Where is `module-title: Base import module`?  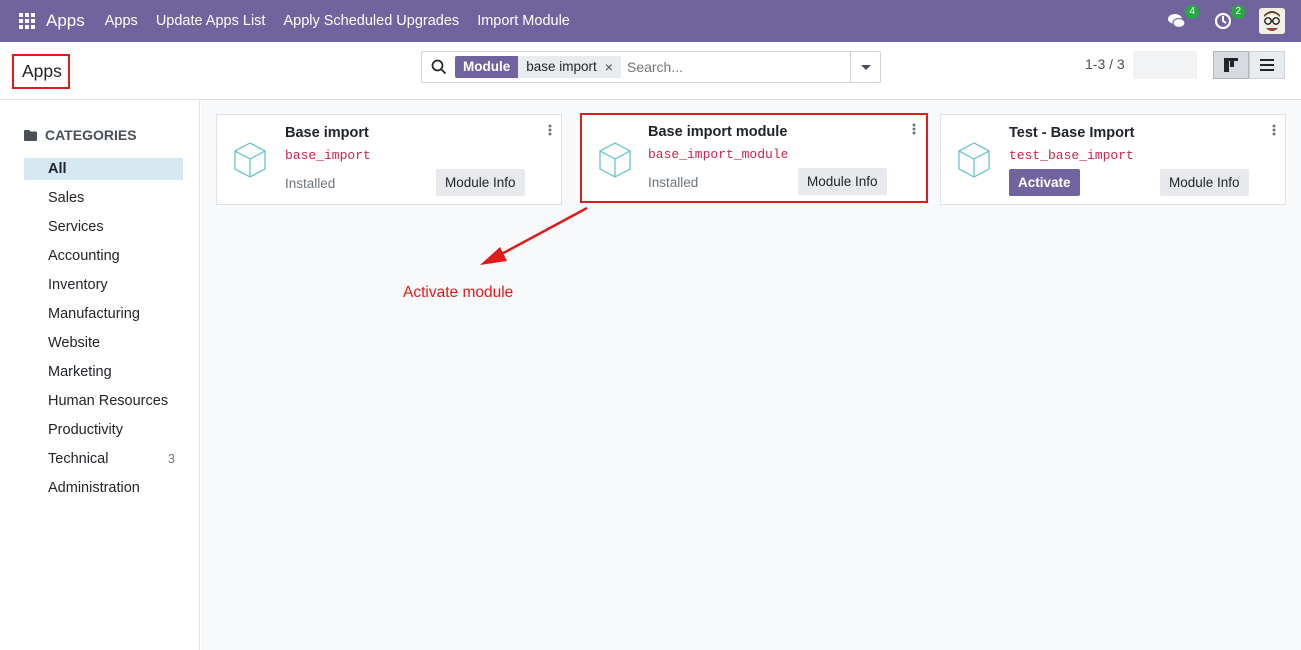
module-title: Base import module is located at coordinates (718, 132).